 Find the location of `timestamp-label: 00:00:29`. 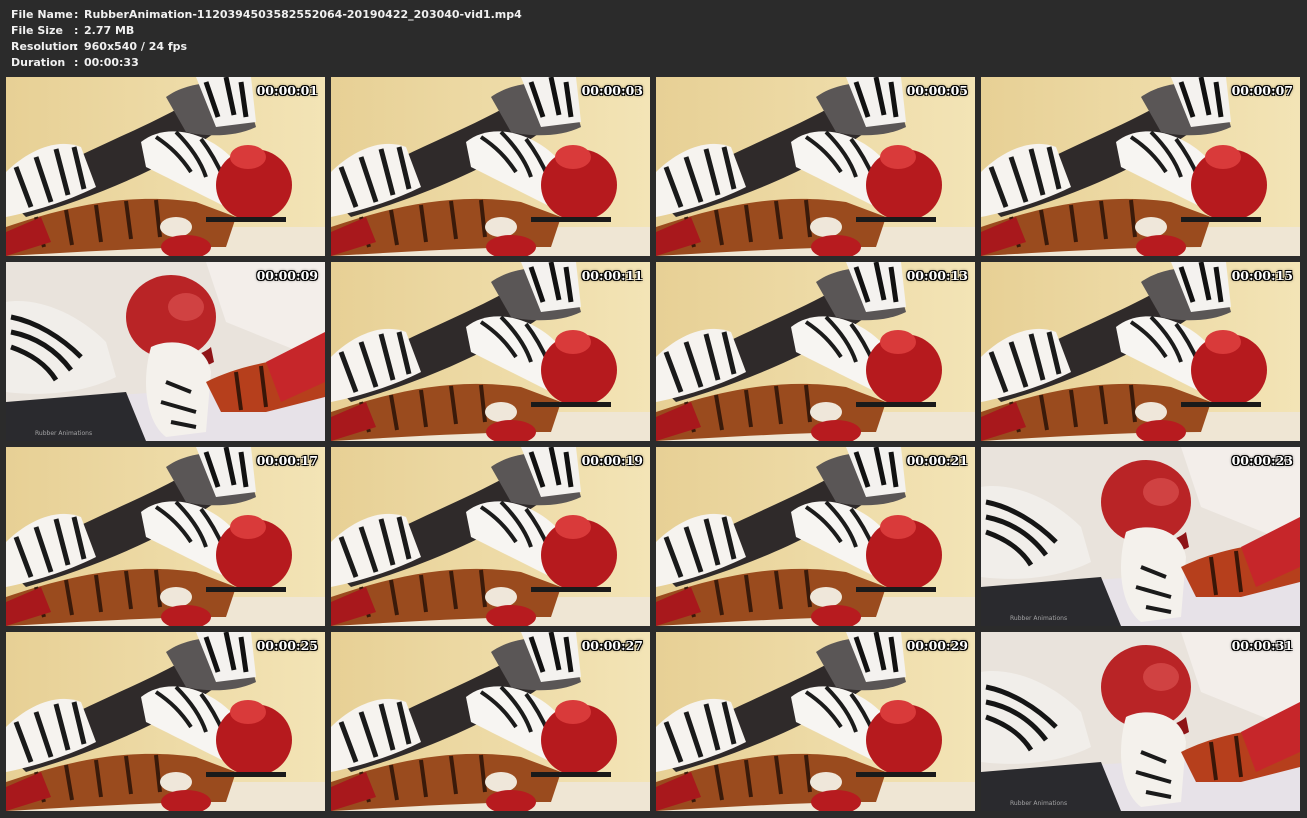

timestamp-label: 00:00:29 is located at coordinates (937, 645).